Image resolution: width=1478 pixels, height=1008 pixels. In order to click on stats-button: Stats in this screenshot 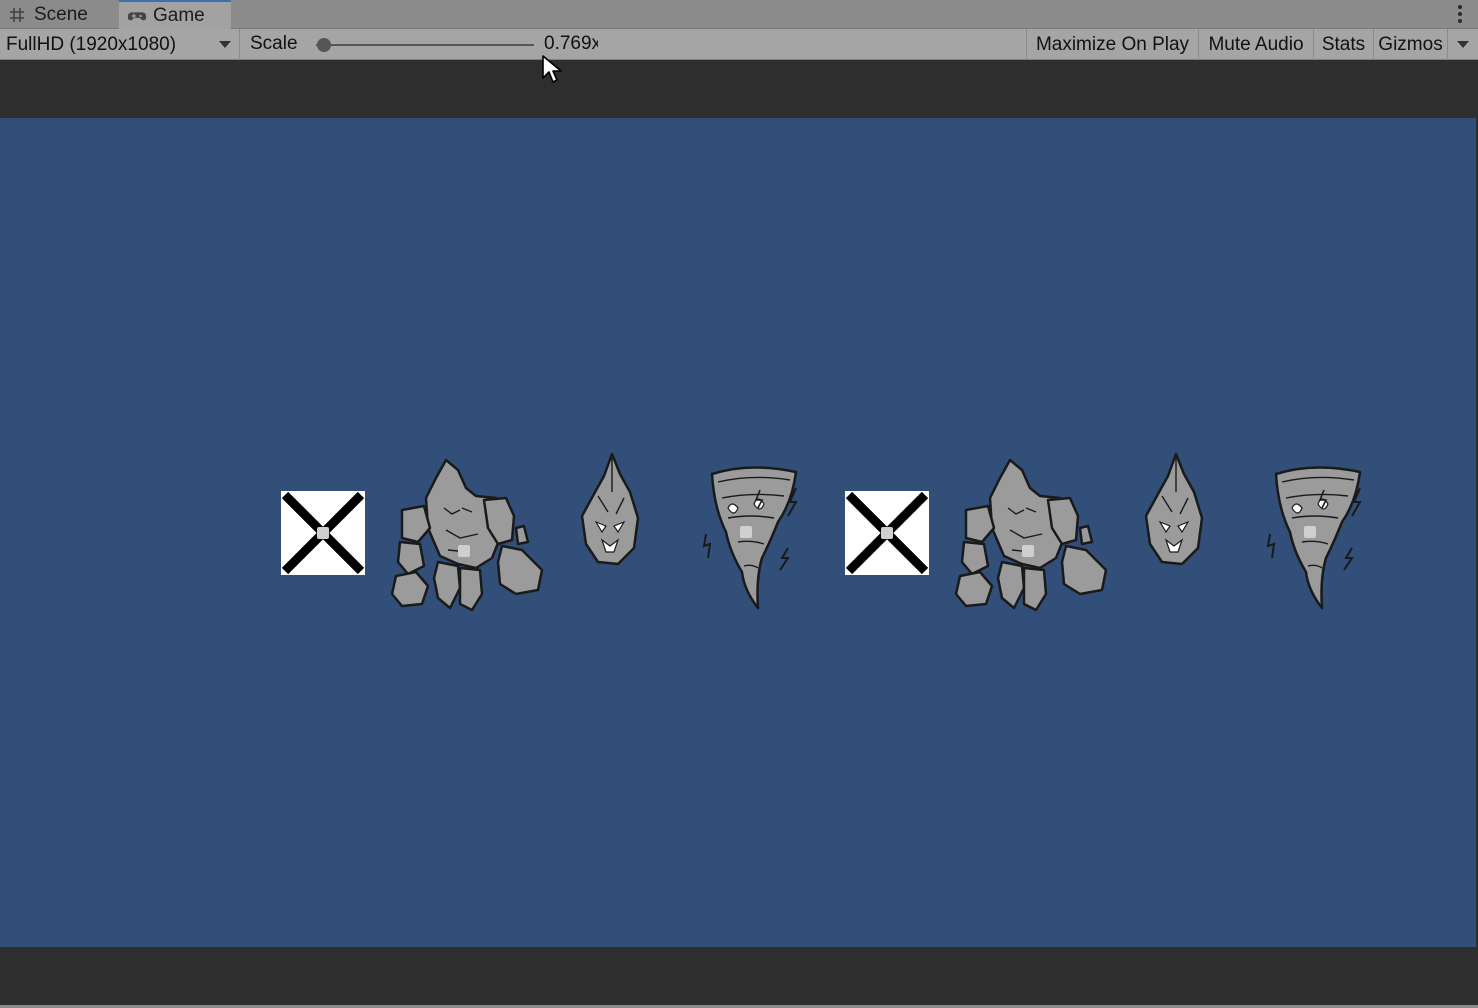, I will do `click(1343, 44)`.